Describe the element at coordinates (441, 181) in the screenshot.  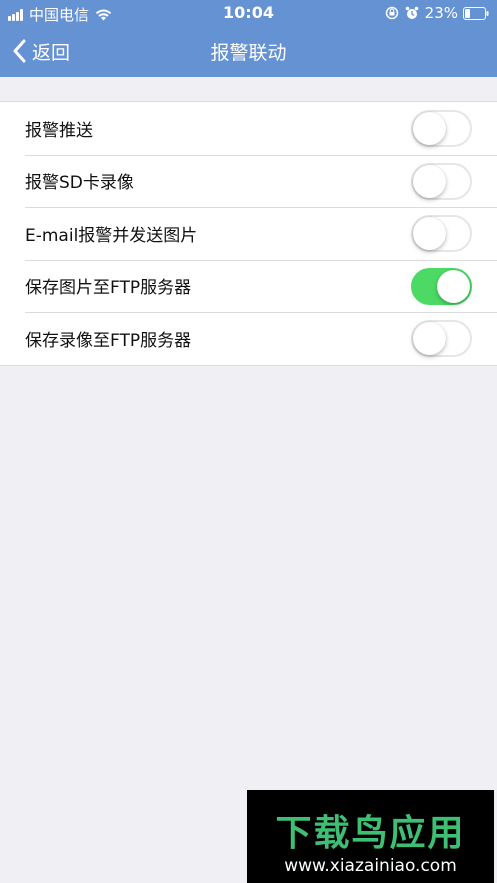
I see `sd-recording-toggle` at that location.